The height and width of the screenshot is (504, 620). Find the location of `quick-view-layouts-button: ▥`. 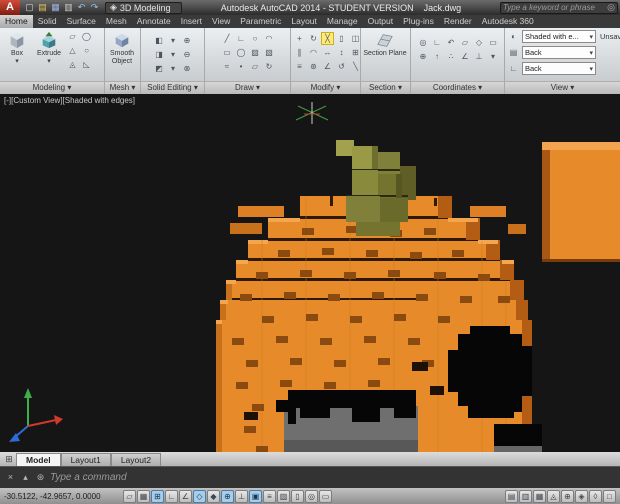

quick-view-layouts-button: ▥ is located at coordinates (525, 496).